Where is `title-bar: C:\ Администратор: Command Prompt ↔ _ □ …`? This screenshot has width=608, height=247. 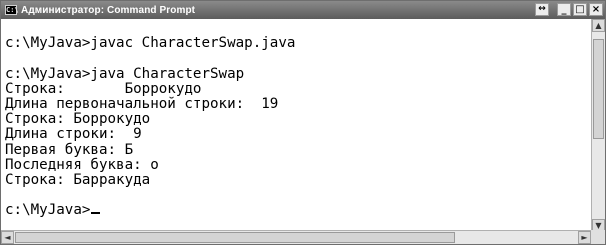
title-bar: C:\ Администратор: Command Prompt ↔ _ □ … is located at coordinates (303, 10).